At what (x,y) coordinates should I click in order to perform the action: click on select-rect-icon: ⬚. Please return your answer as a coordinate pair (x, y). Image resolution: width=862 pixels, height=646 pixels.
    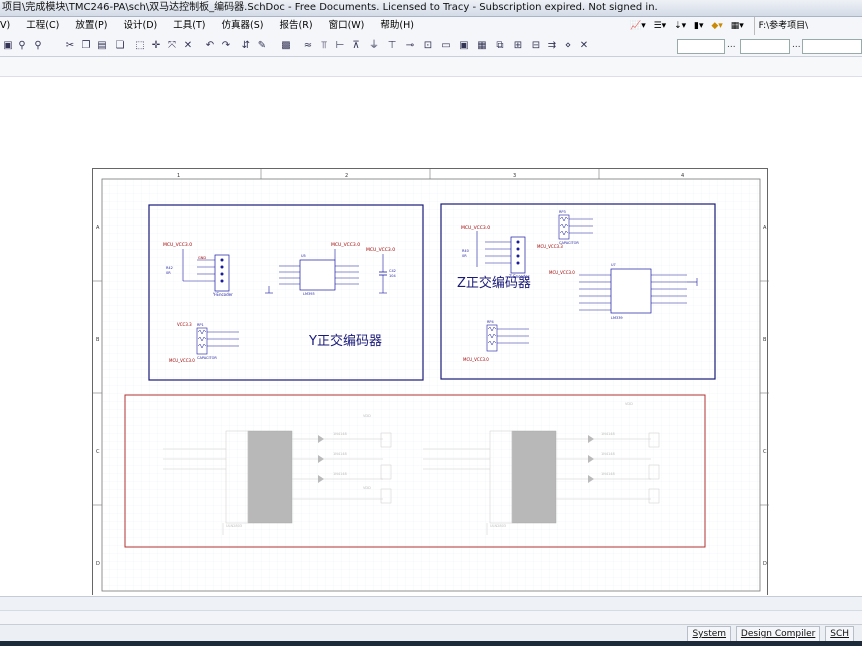
    Looking at the image, I should click on (140, 46).